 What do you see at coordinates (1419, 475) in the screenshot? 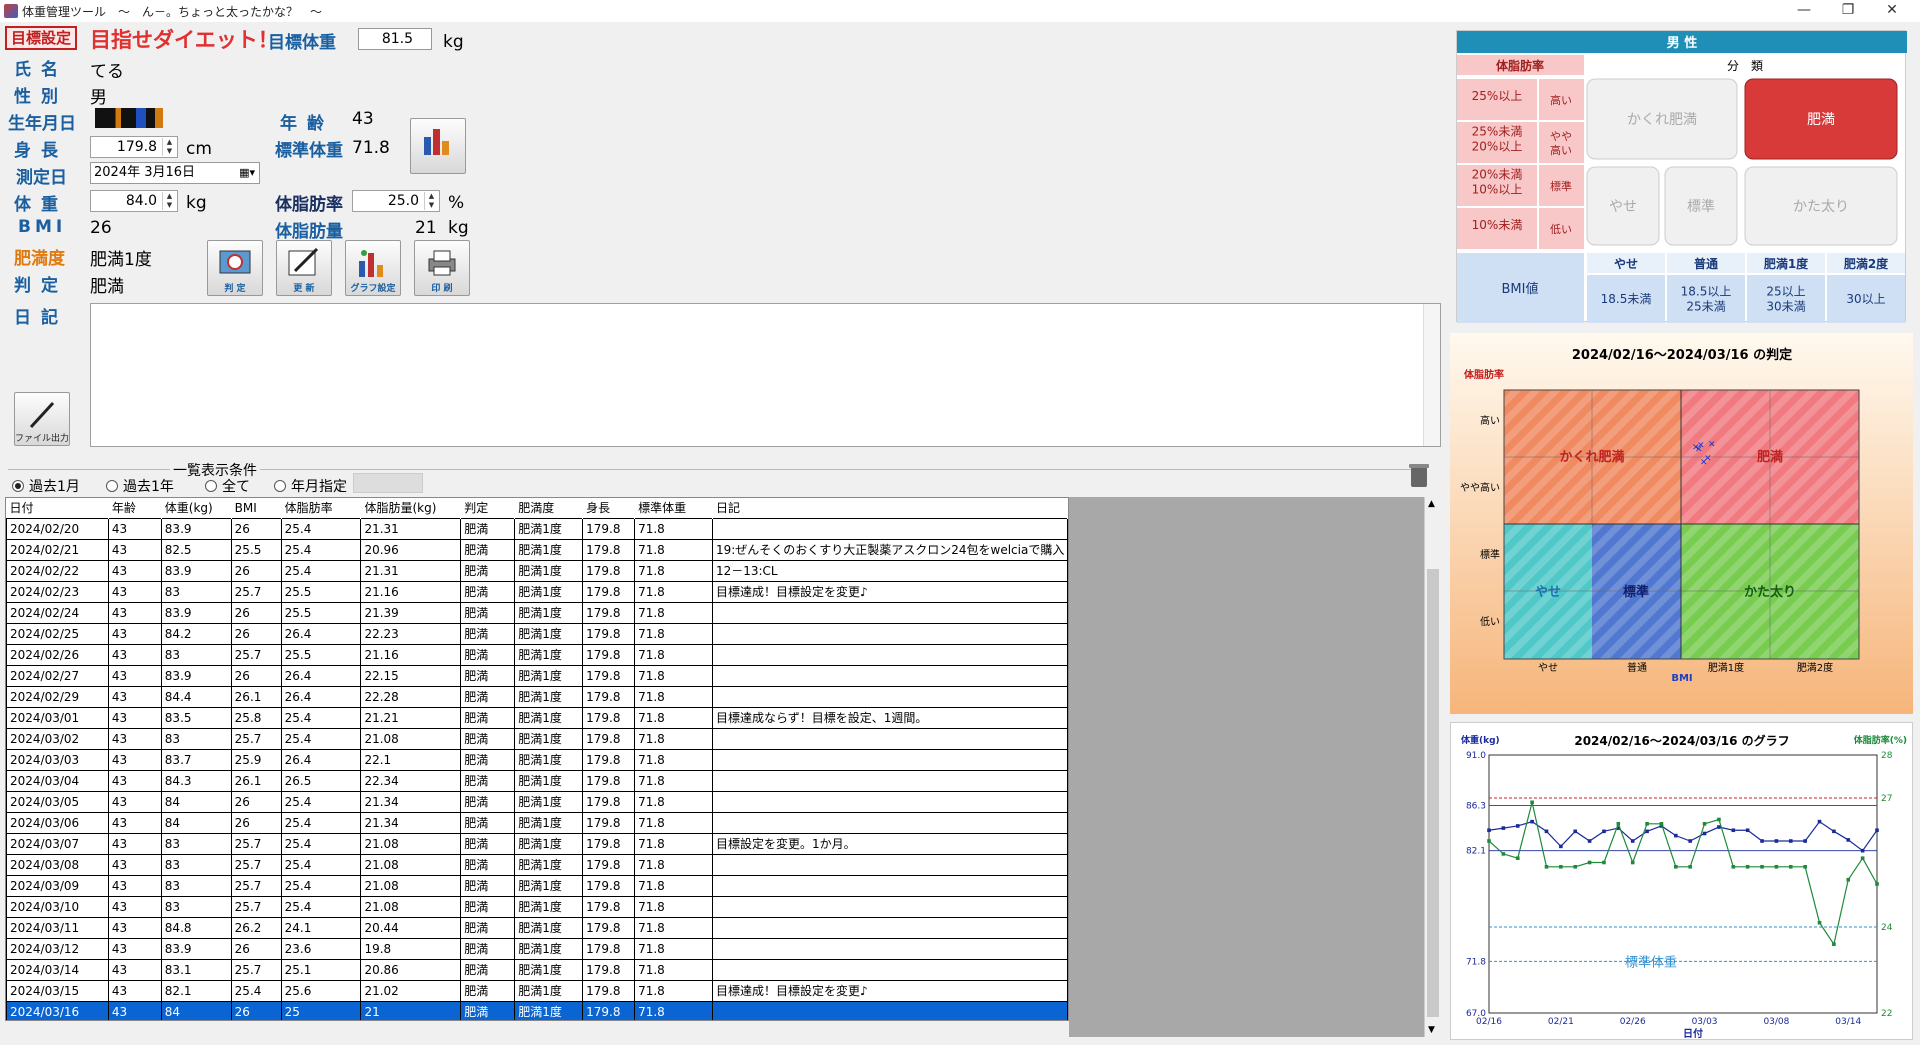
I see `trash-icon` at bounding box center [1419, 475].